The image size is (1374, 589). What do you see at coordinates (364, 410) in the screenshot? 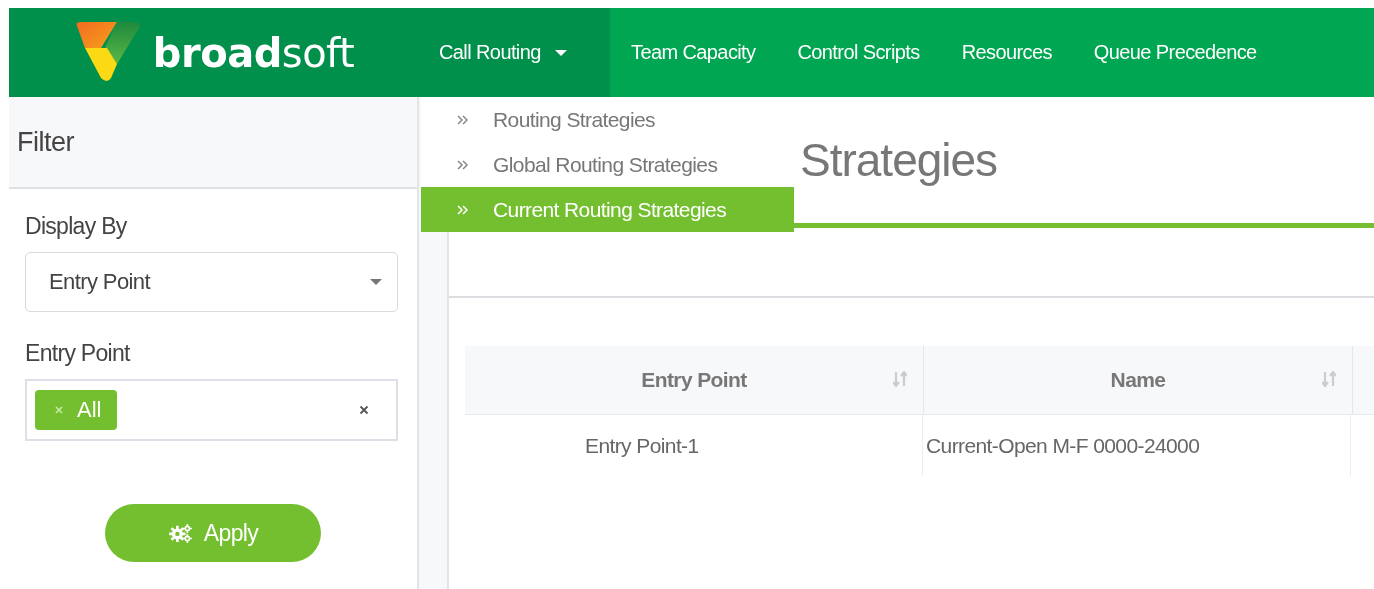
I see `clear-icon` at bounding box center [364, 410].